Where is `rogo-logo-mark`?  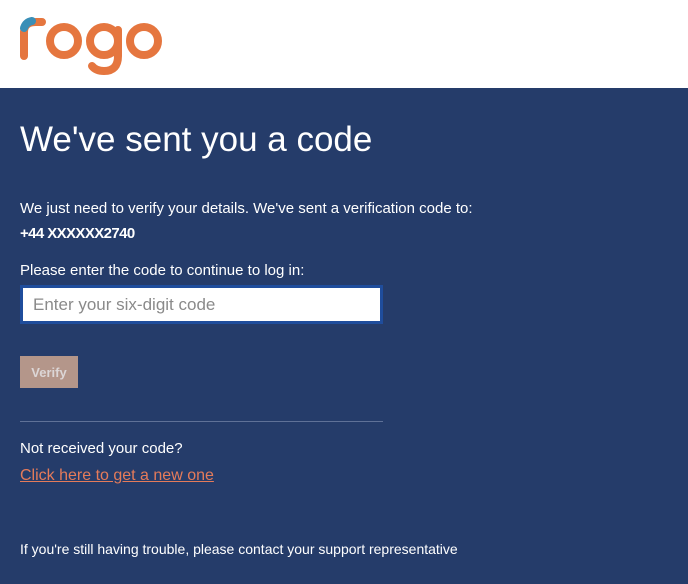
rogo-logo-mark is located at coordinates (91, 46).